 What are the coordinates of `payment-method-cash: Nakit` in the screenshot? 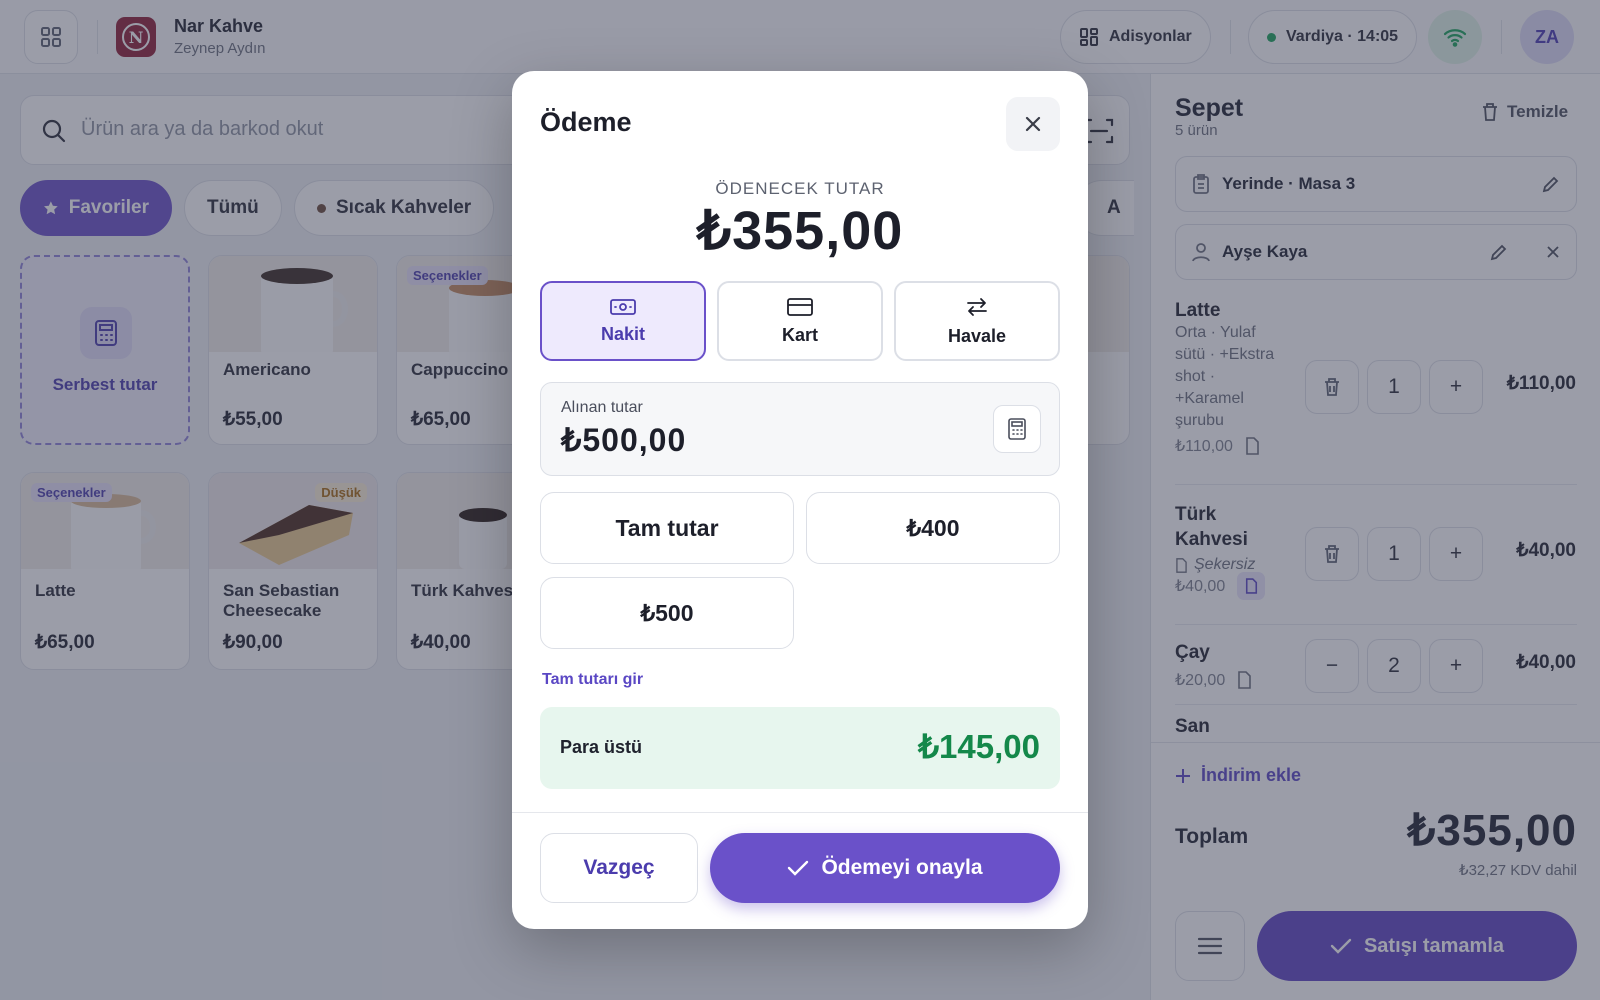 It's located at (623, 321).